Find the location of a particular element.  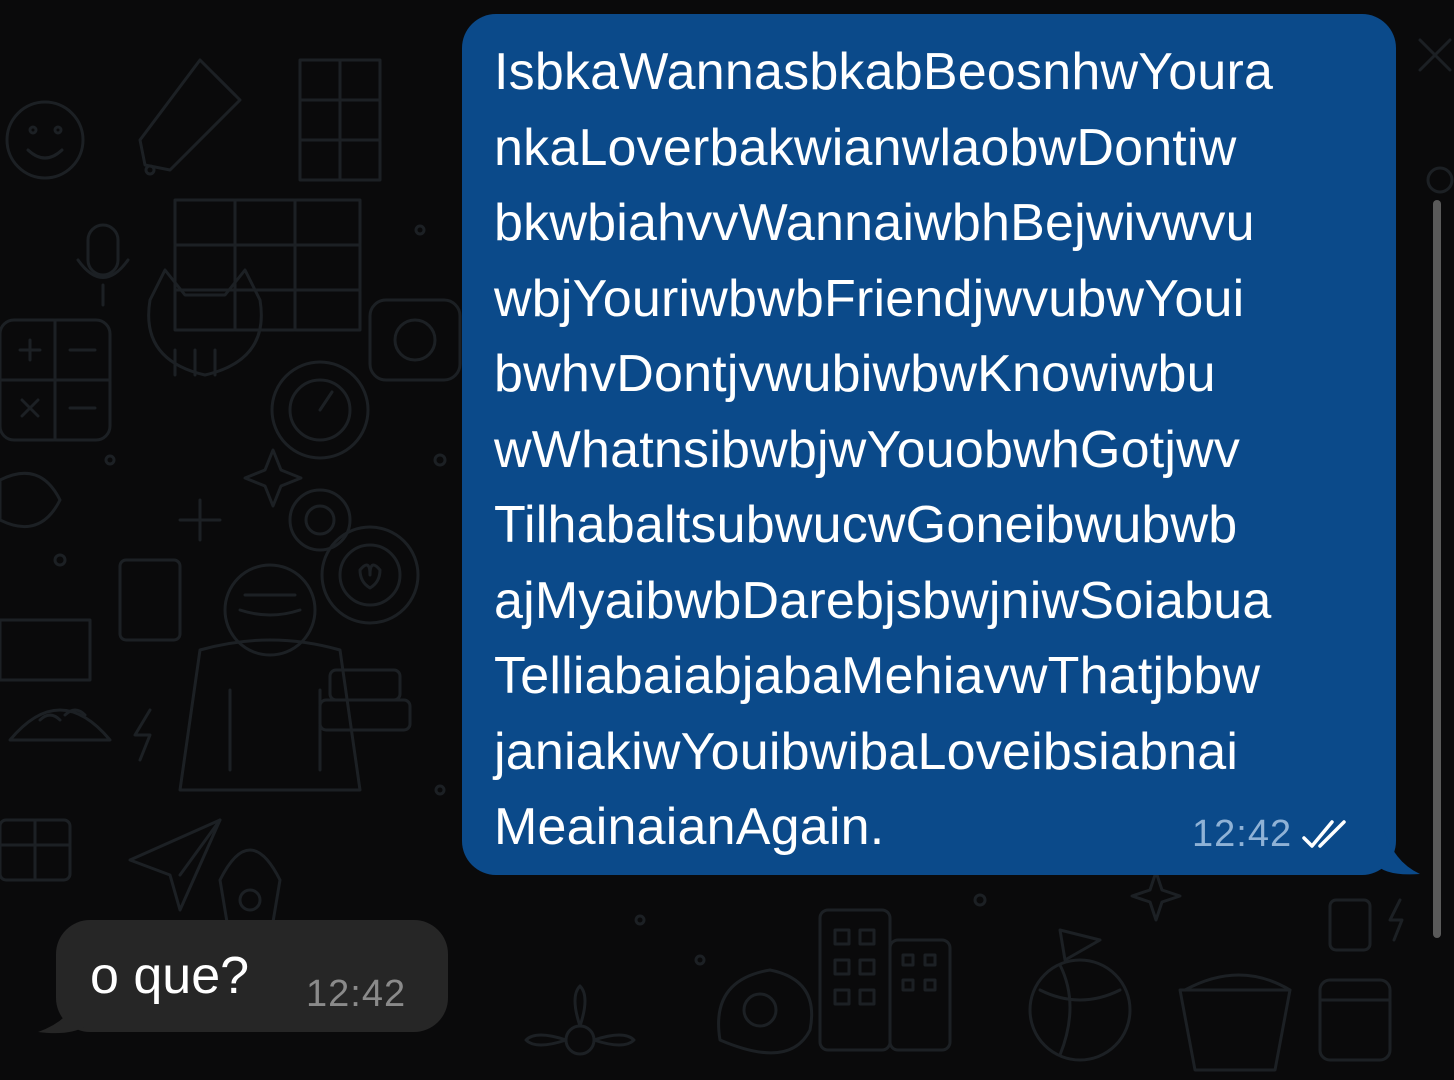

message-line: TelliabaiabjabaMehiavwThatjbbw is located at coordinates (877, 676).